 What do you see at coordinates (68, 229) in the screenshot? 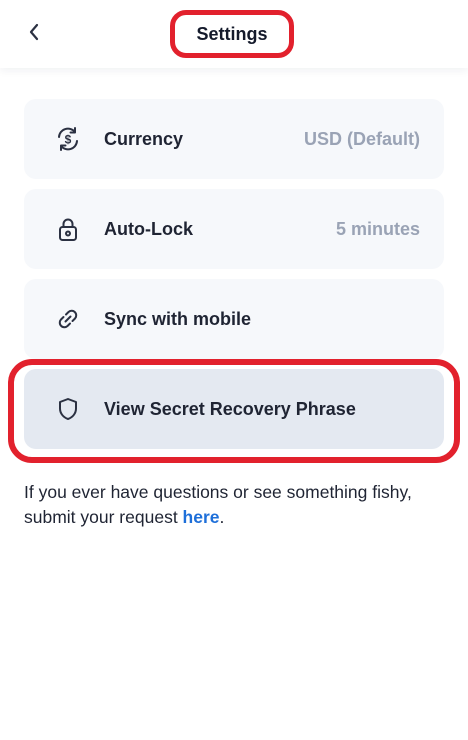
I see `lock-icon` at bounding box center [68, 229].